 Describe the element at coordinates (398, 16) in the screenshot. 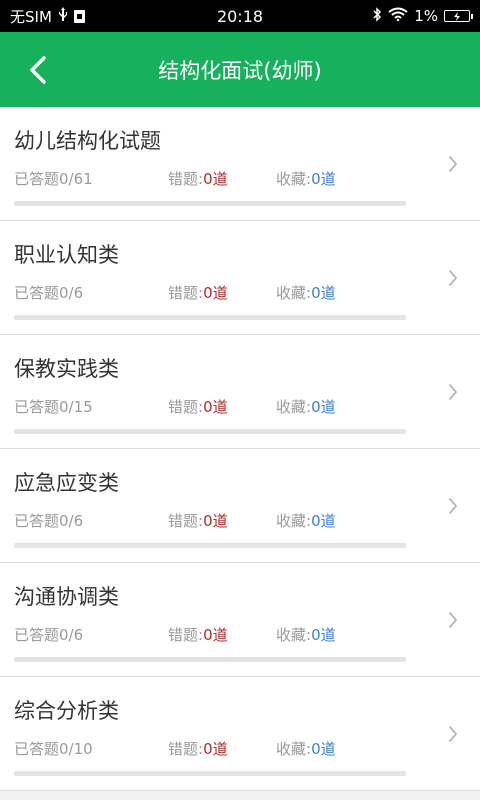

I see `wifi-icon` at that location.